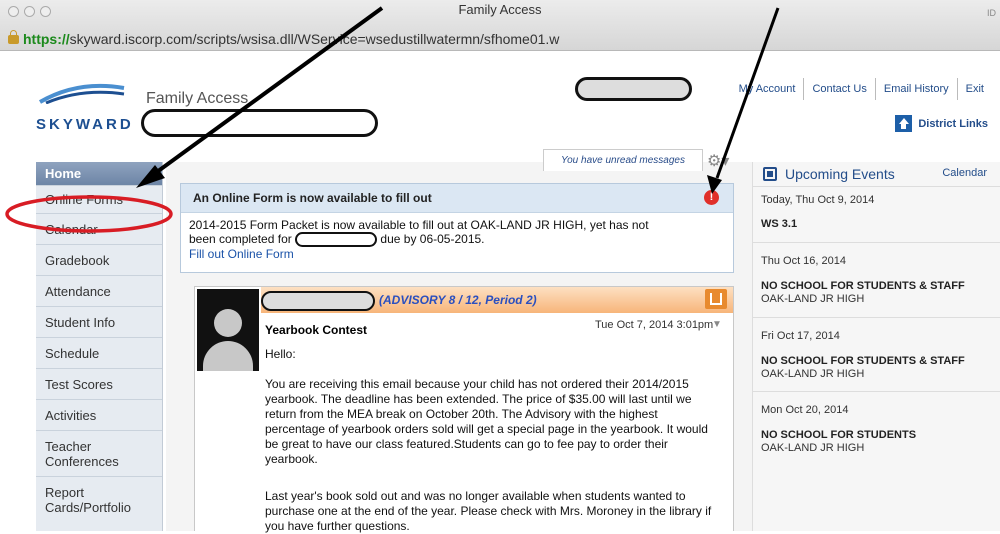  I want to click on window-title: Family Access, so click(500, 9).